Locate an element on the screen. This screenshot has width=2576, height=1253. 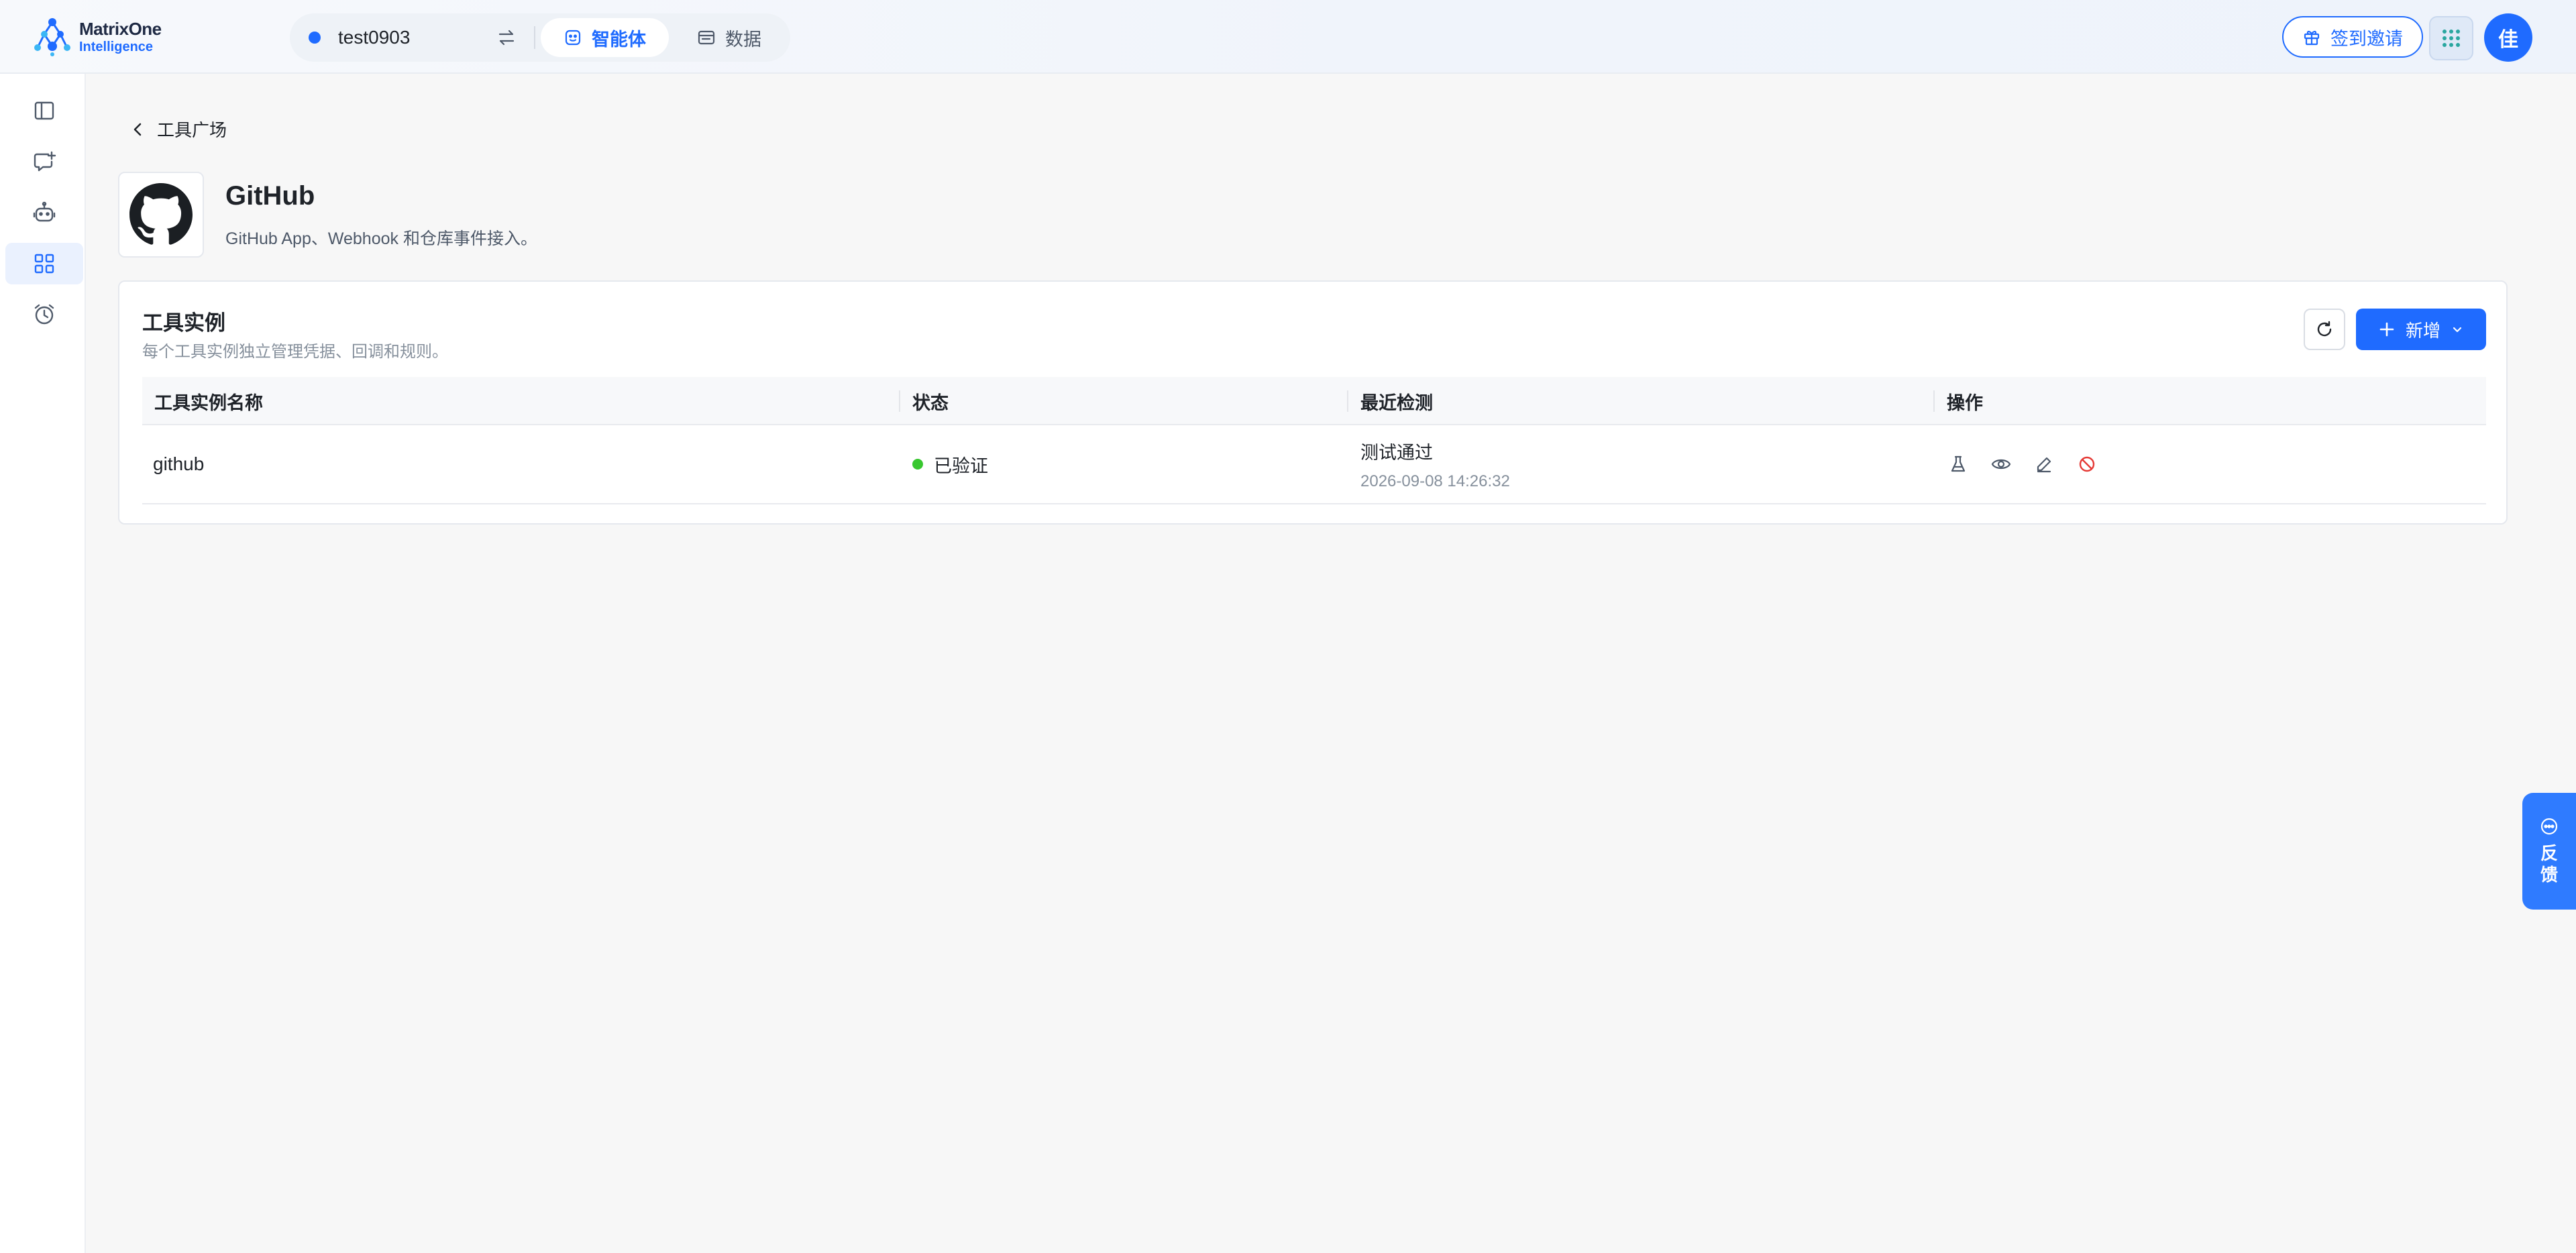
data-icon is located at coordinates (711, 37).